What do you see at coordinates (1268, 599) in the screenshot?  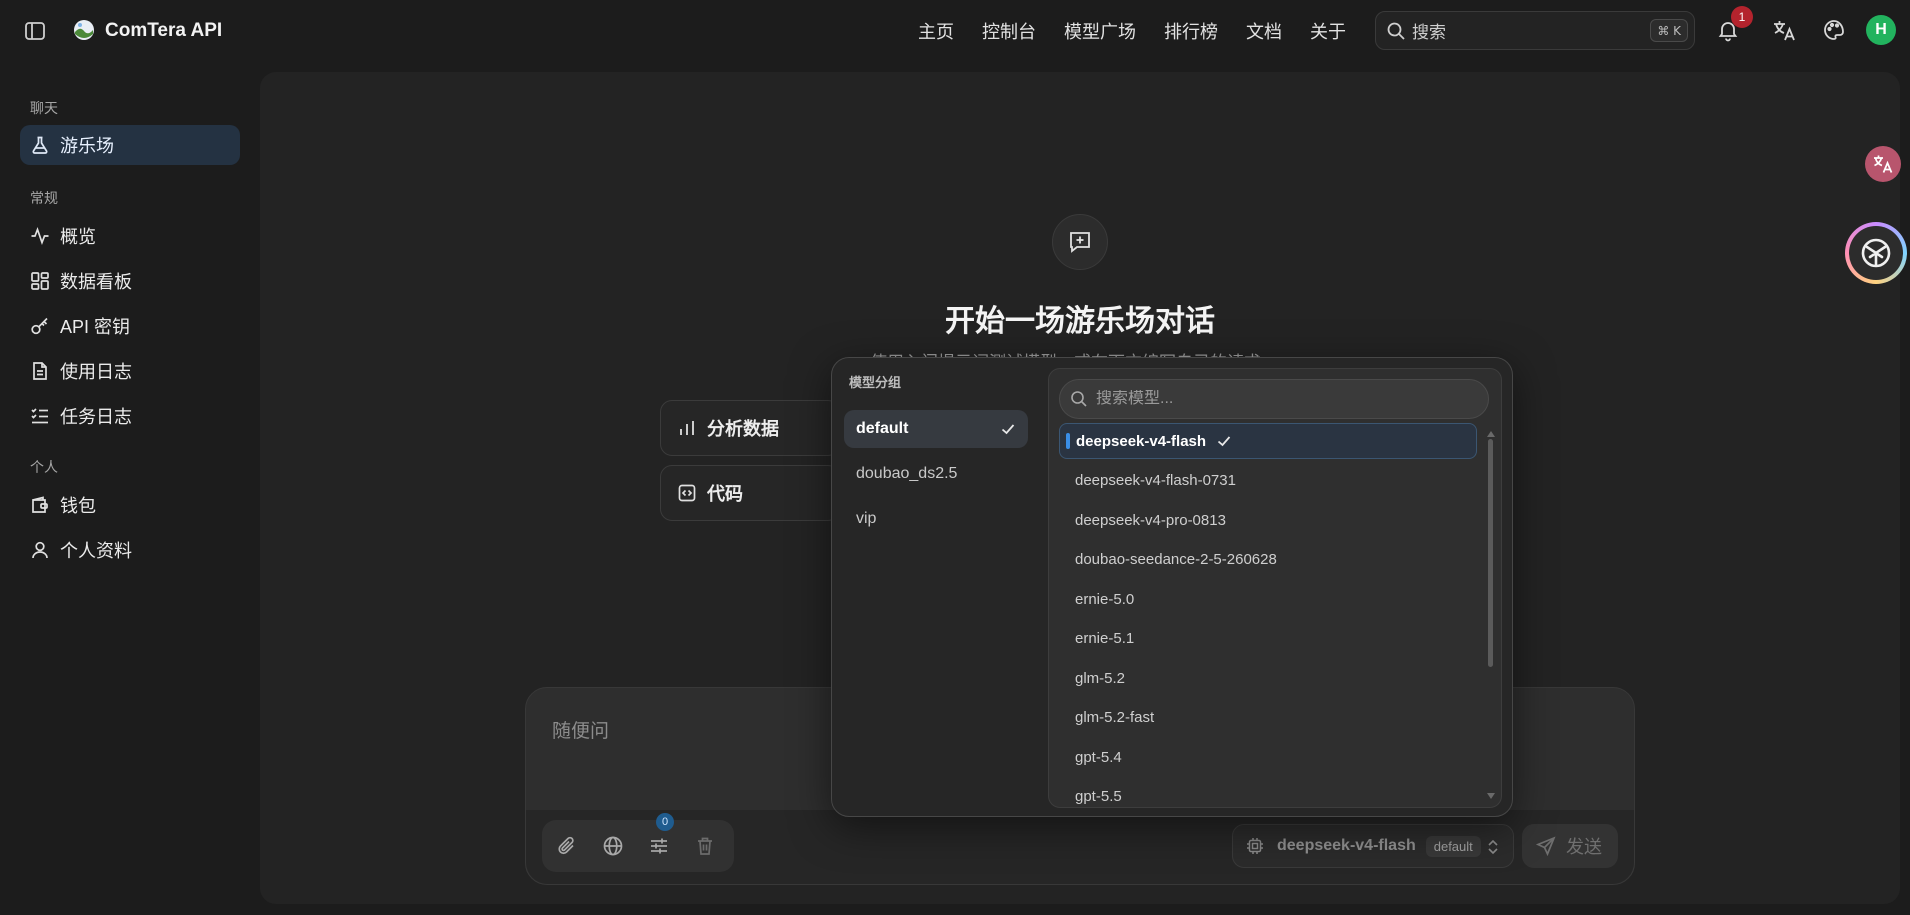 I see `model-item: ernie-5.0` at bounding box center [1268, 599].